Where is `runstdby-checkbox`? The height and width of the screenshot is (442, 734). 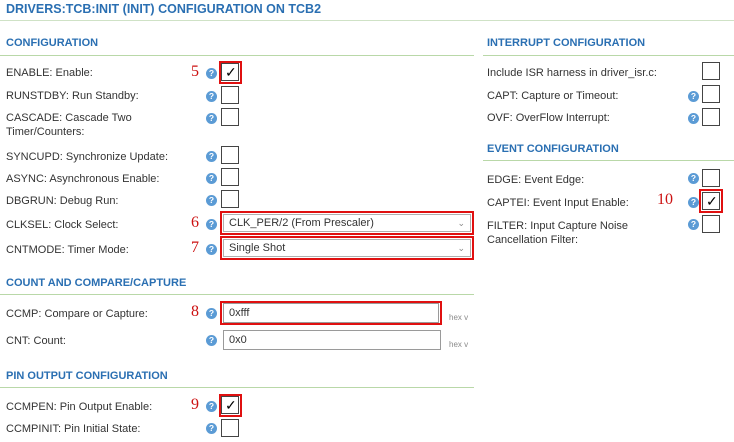 runstdby-checkbox is located at coordinates (230, 95).